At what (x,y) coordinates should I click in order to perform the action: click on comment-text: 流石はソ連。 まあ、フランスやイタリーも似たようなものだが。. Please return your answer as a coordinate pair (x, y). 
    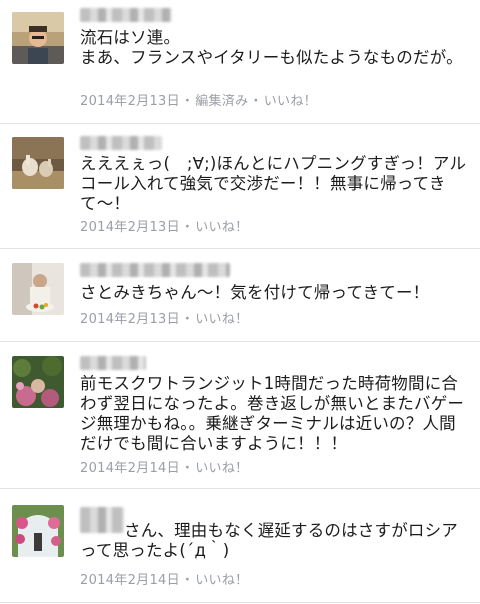
    Looking at the image, I should click on (271, 47).